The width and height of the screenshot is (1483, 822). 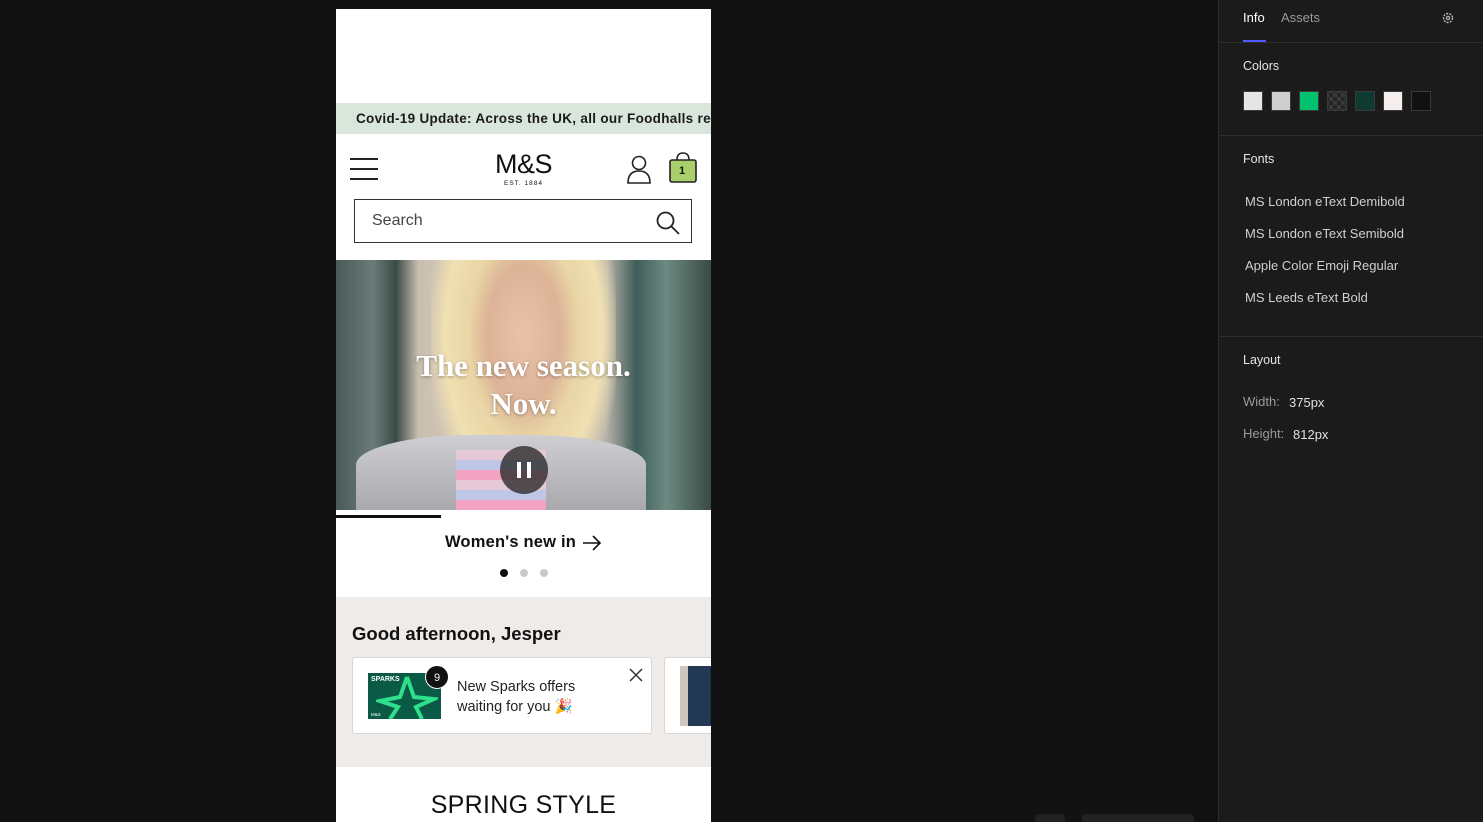 What do you see at coordinates (523, 516) in the screenshot?
I see `hero-progress` at bounding box center [523, 516].